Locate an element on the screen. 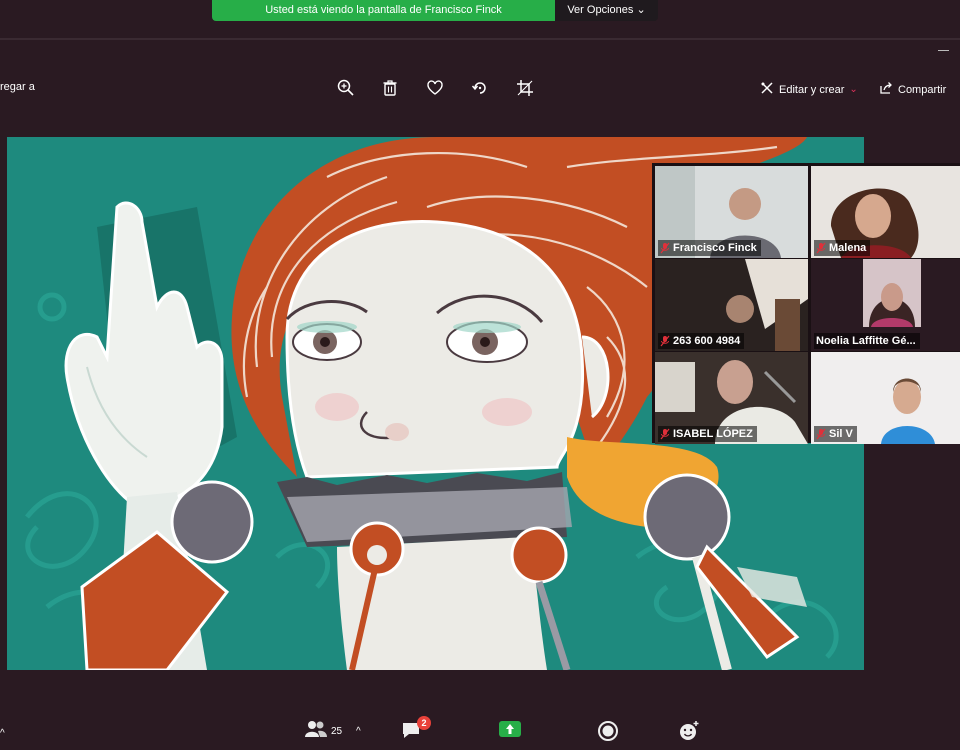 Image resolution: width=960 pixels, height=750 pixels. participant-name-tag: 263 600 4984 is located at coordinates (701, 341).